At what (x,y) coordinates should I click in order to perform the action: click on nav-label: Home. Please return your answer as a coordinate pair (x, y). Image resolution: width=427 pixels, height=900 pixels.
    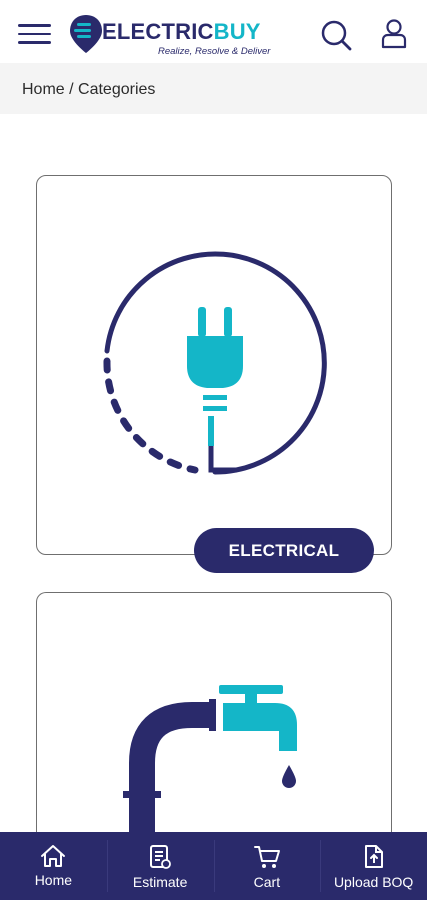
    Looking at the image, I should click on (53, 880).